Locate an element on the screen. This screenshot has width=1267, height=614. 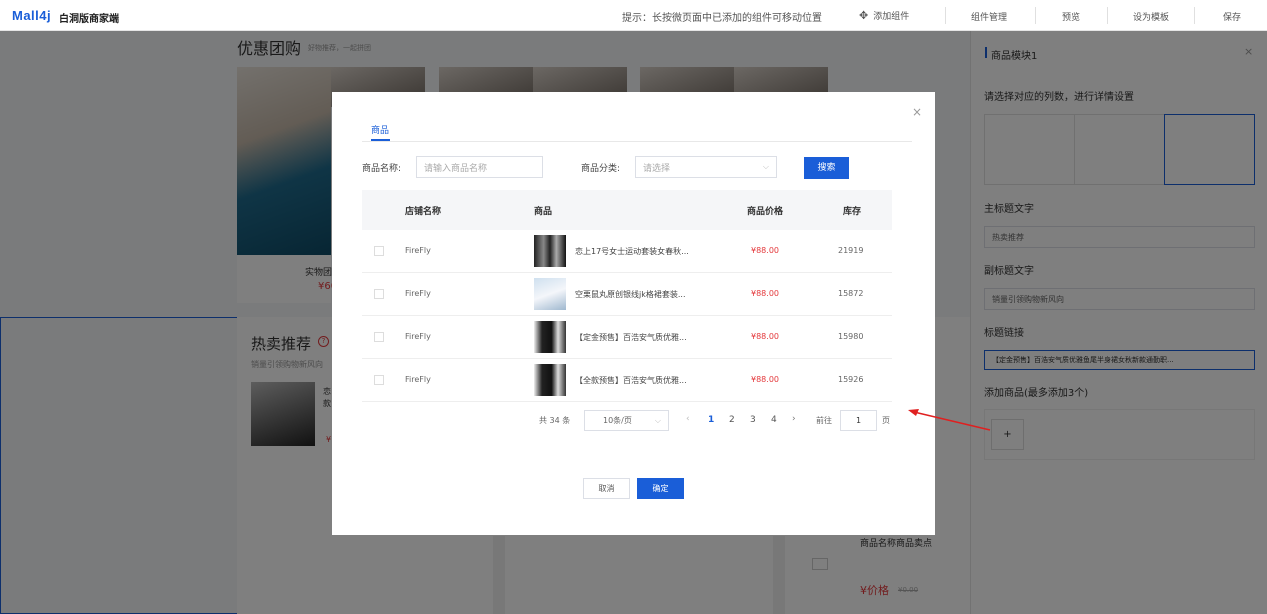
cancel-label: 取消 is located at coordinates (606, 488).